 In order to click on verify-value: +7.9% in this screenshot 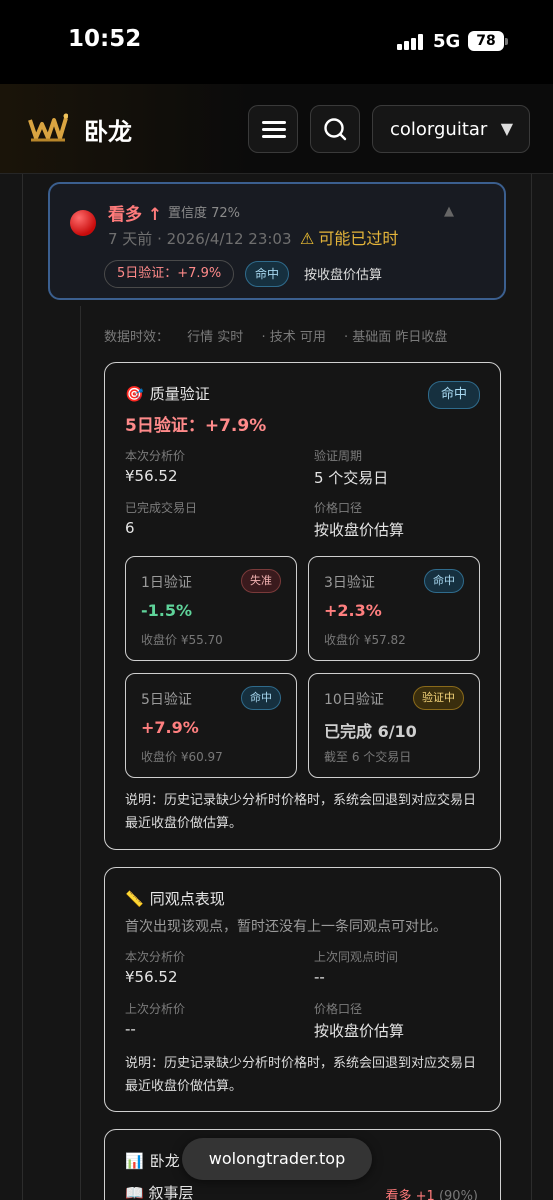, I will do `click(170, 727)`.